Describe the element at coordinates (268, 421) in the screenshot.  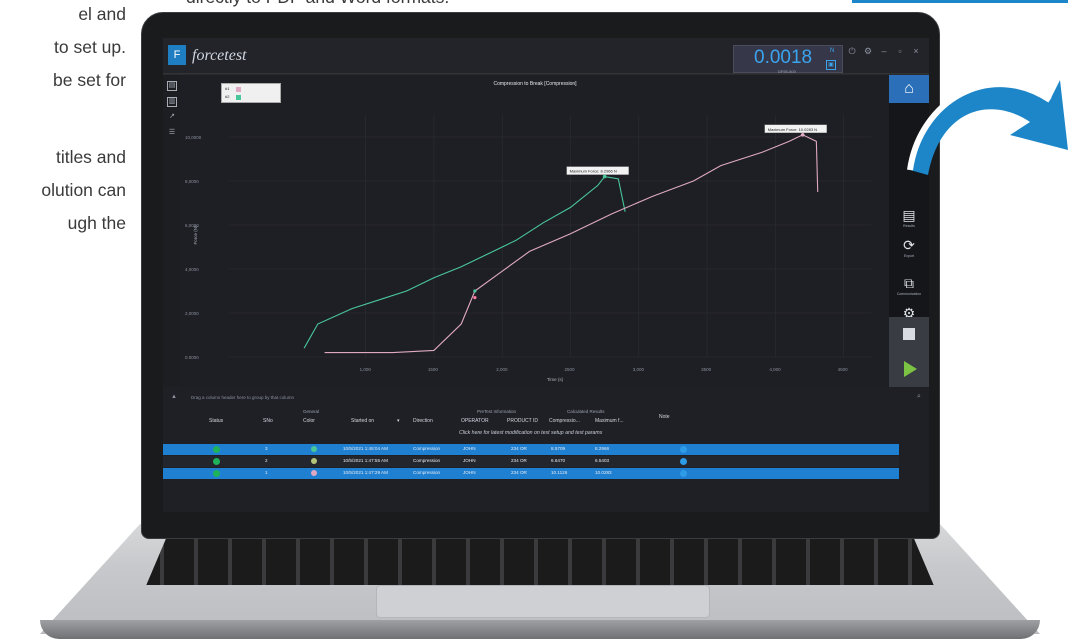
I see `header-sno: SNo` at that location.